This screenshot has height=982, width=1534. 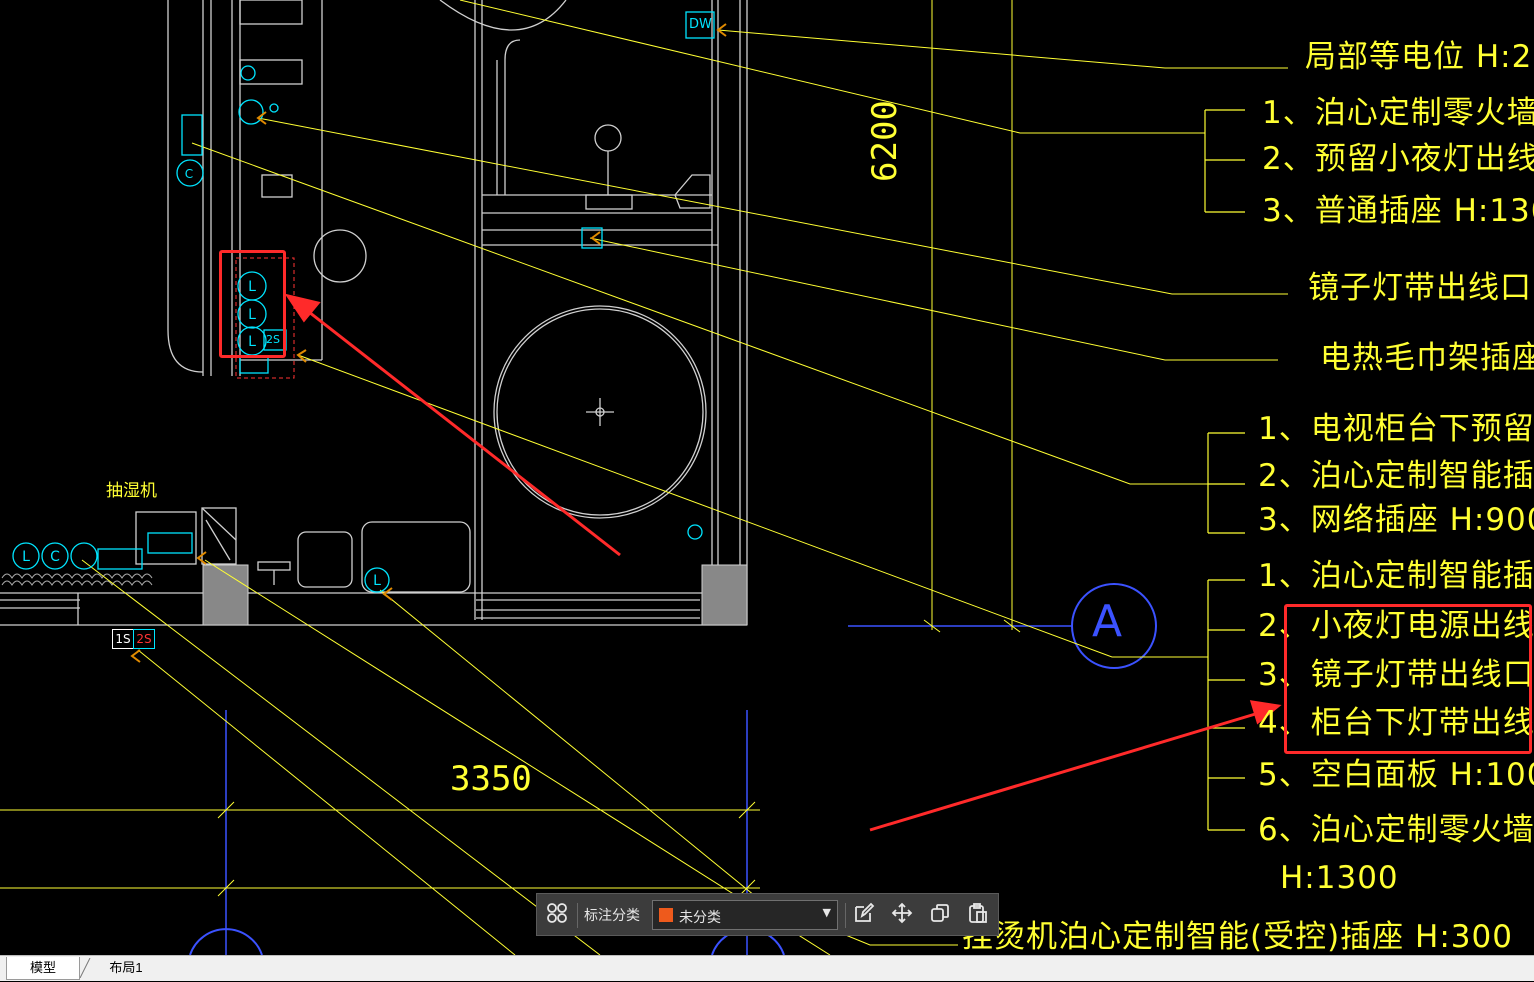 I want to click on category-label: 标注分类, so click(x=612, y=915).